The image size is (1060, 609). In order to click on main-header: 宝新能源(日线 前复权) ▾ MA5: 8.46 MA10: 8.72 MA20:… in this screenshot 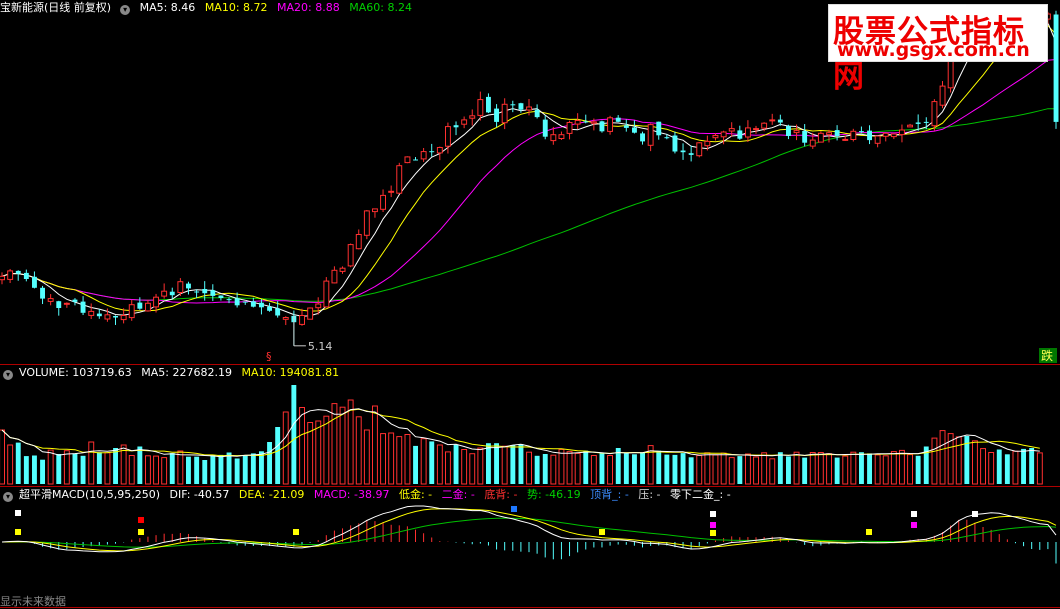, I will do `click(209, 8)`.